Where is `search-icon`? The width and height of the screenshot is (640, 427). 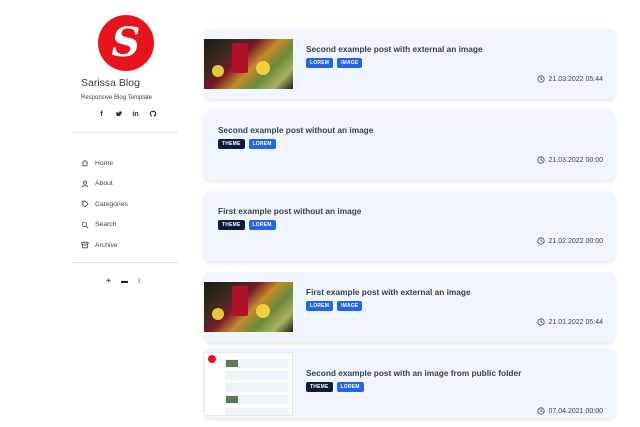 search-icon is located at coordinates (84, 224).